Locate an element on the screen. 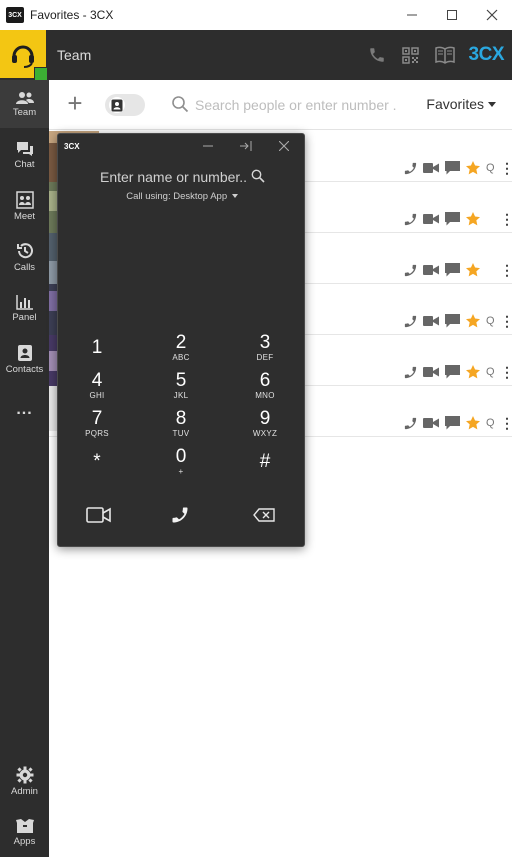 The image size is (512, 857). toggle-knob is located at coordinates (117, 105).